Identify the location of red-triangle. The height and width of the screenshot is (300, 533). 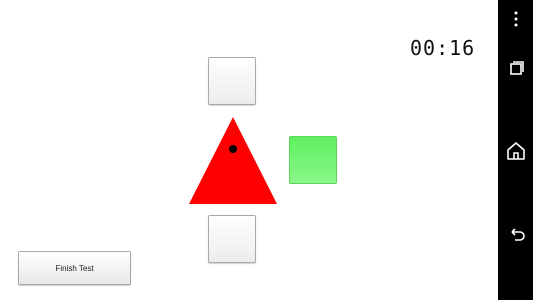
(233, 160).